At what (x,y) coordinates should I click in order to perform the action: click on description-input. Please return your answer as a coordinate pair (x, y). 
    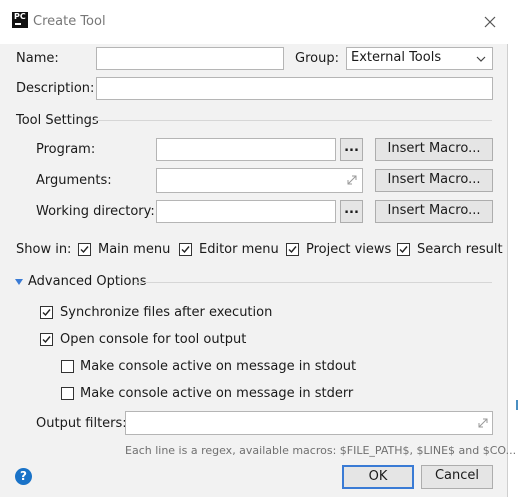
    Looking at the image, I should click on (294, 88).